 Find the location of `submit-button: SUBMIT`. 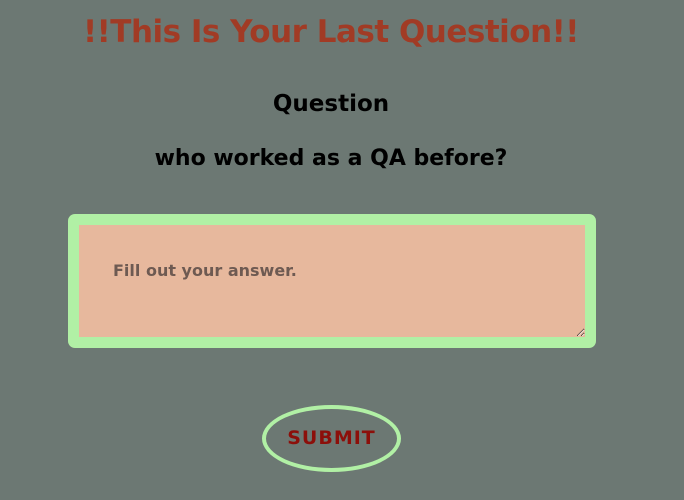

submit-button: SUBMIT is located at coordinates (331, 438).